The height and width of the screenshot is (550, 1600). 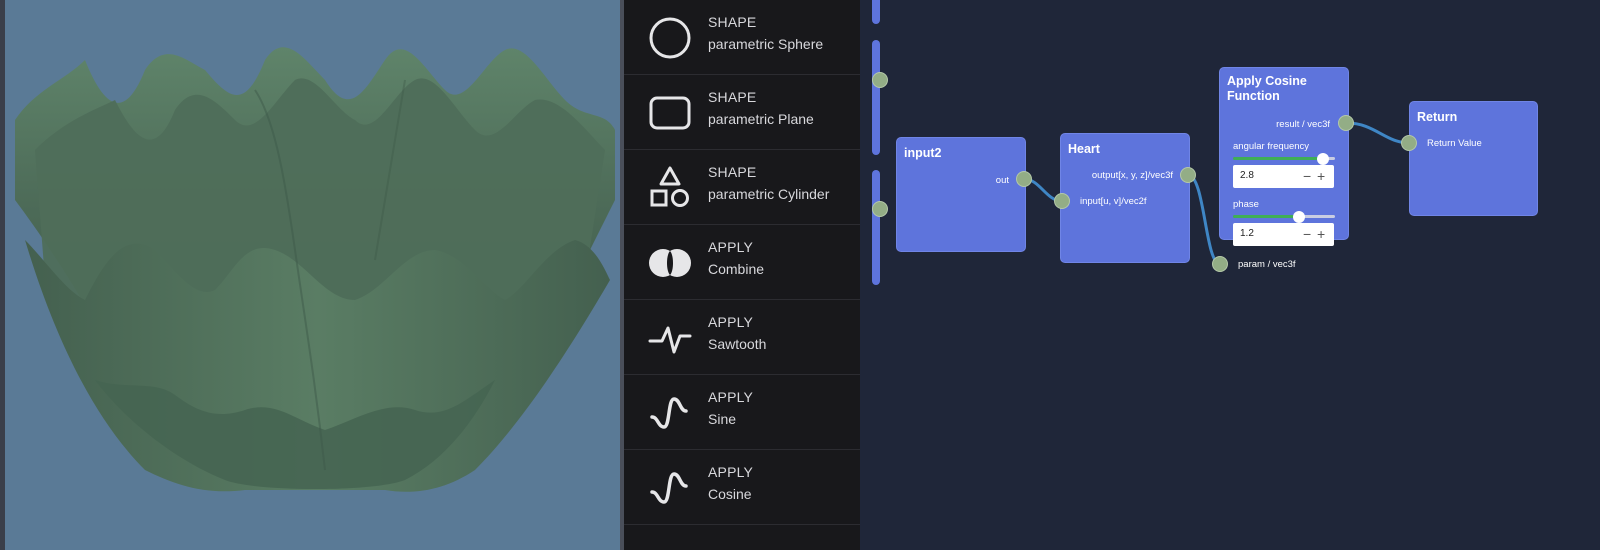 I want to click on phase-label: phase, so click(x=1246, y=204).